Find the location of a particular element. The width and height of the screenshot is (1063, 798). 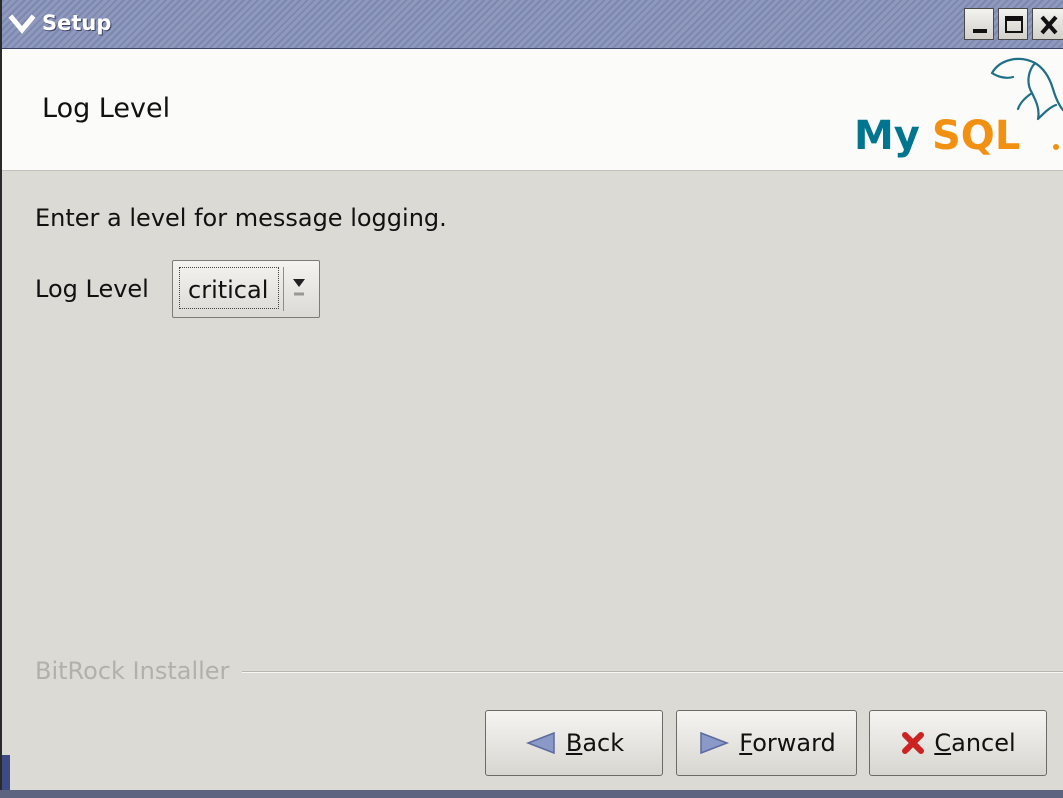

minimize-icon is located at coordinates (980, 31).